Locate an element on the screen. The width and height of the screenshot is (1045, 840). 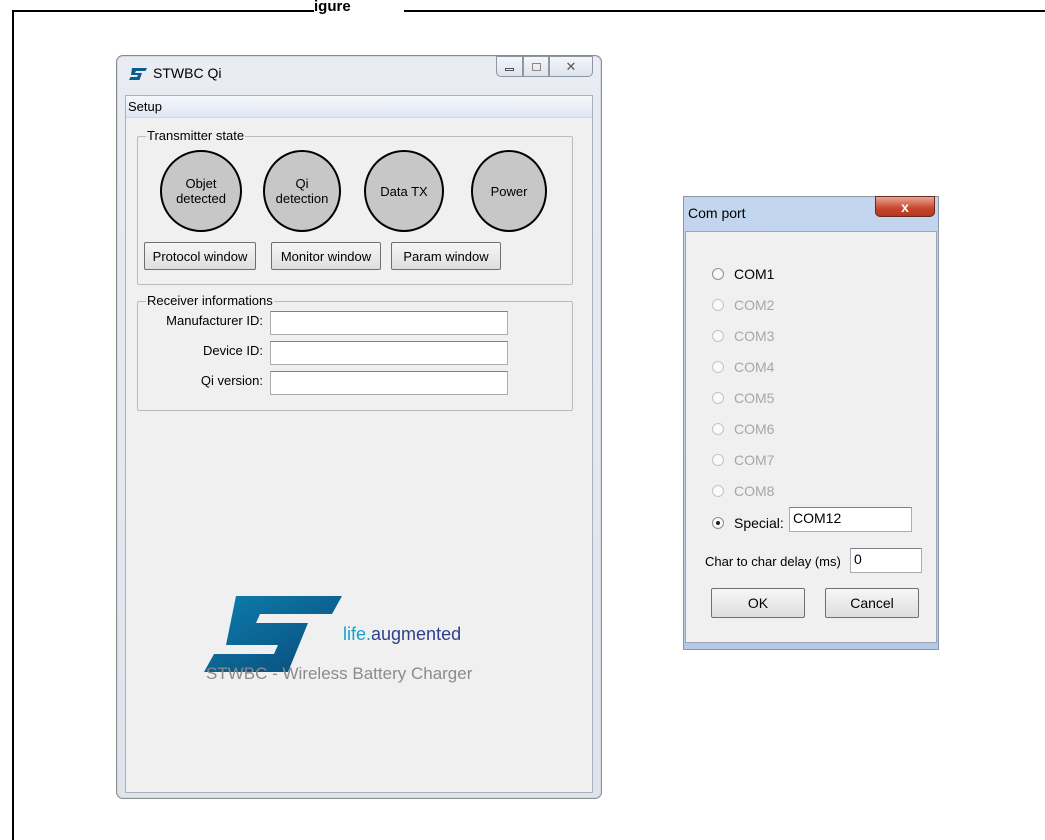
st-logo-small-icon is located at coordinates (138, 74).